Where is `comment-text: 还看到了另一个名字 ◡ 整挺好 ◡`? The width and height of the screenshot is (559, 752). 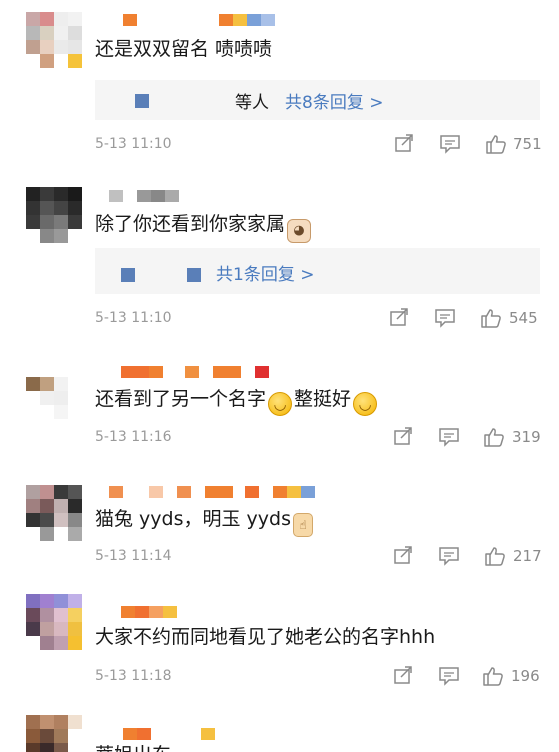
comment-text: 还看到了另一个名字 ◡ 整挺好 ◡ is located at coordinates (237, 401).